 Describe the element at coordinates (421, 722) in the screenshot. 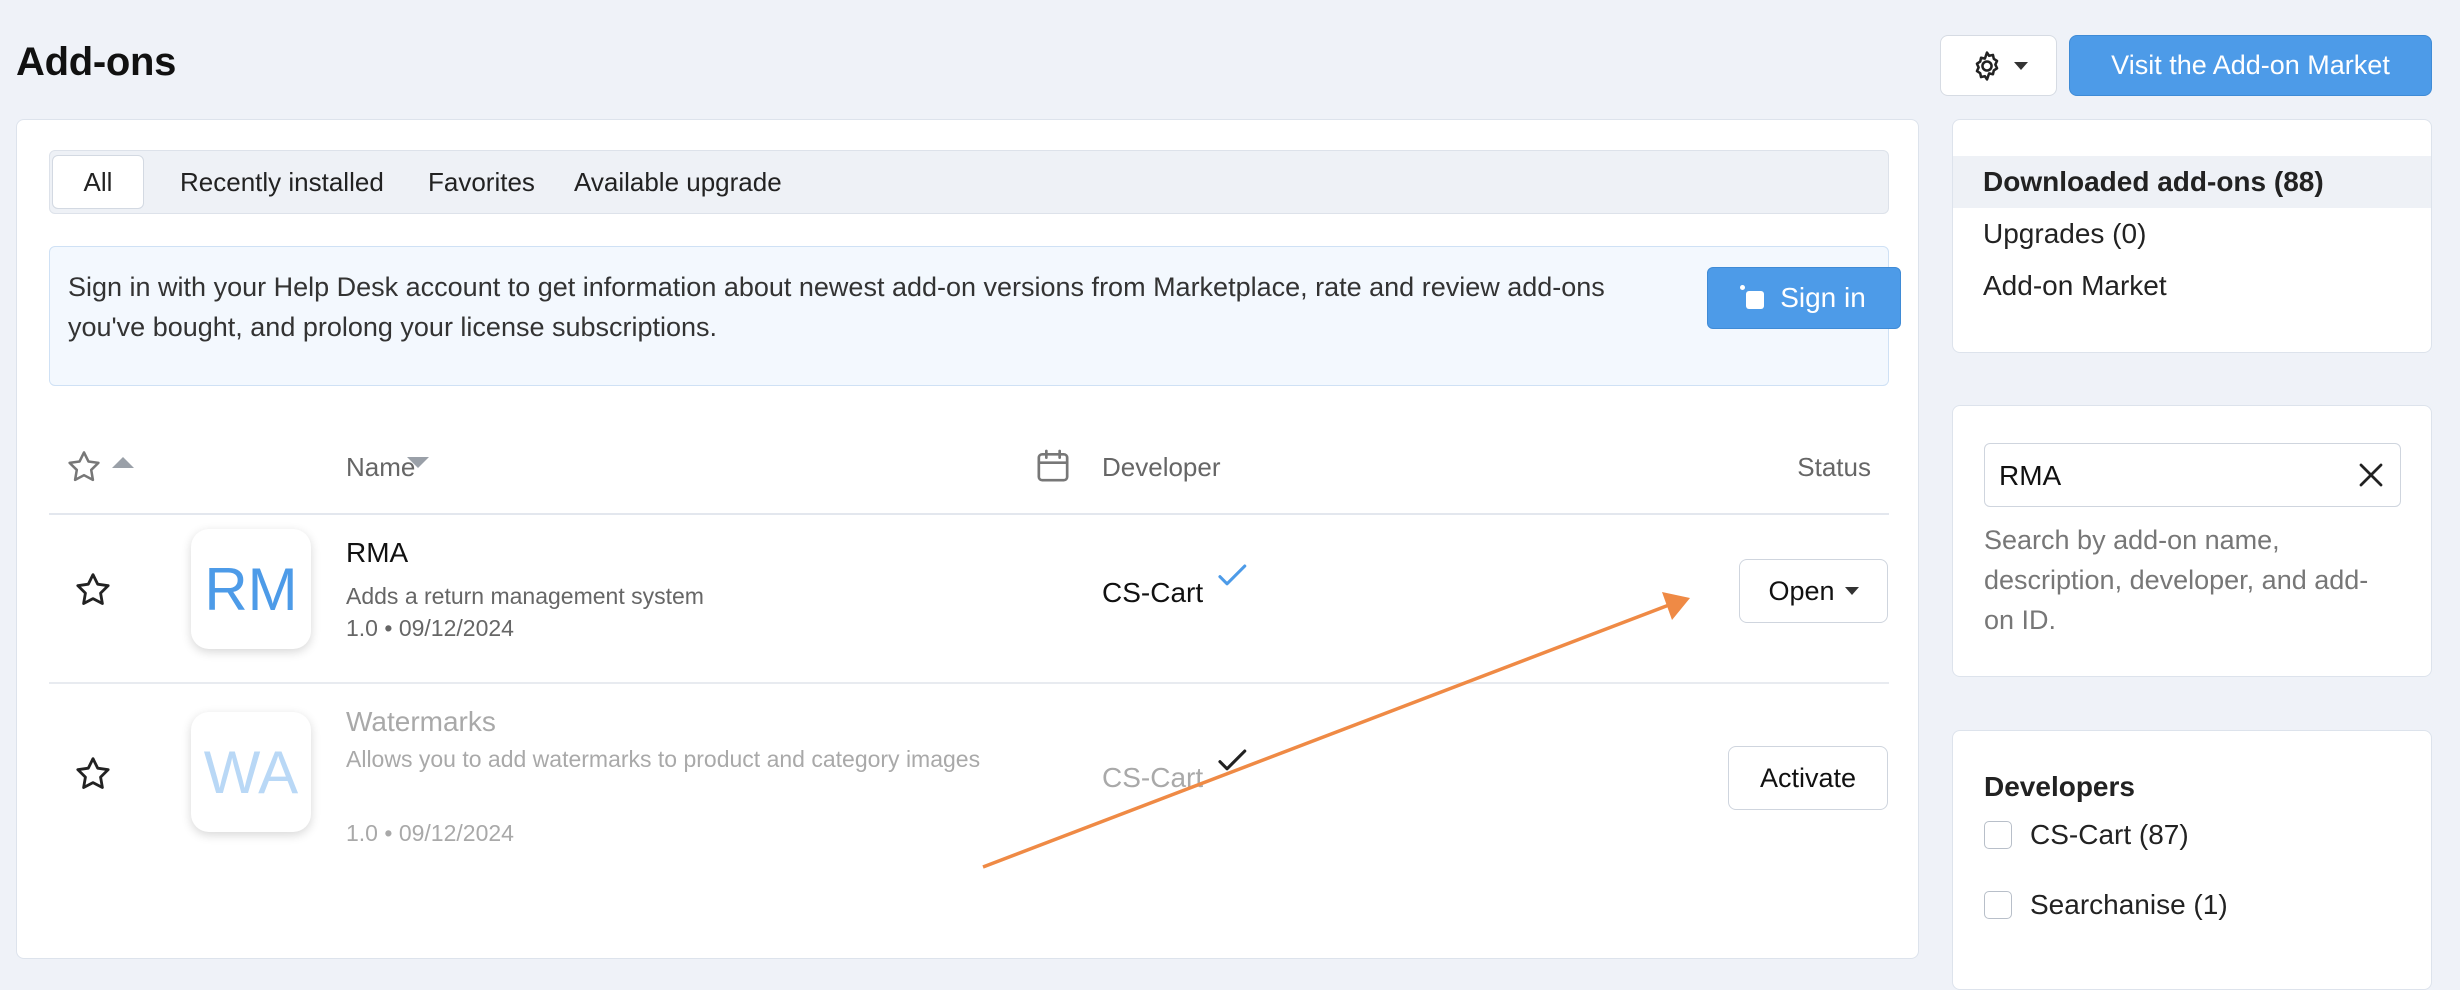

I see `addon-name: Watermarks` at that location.